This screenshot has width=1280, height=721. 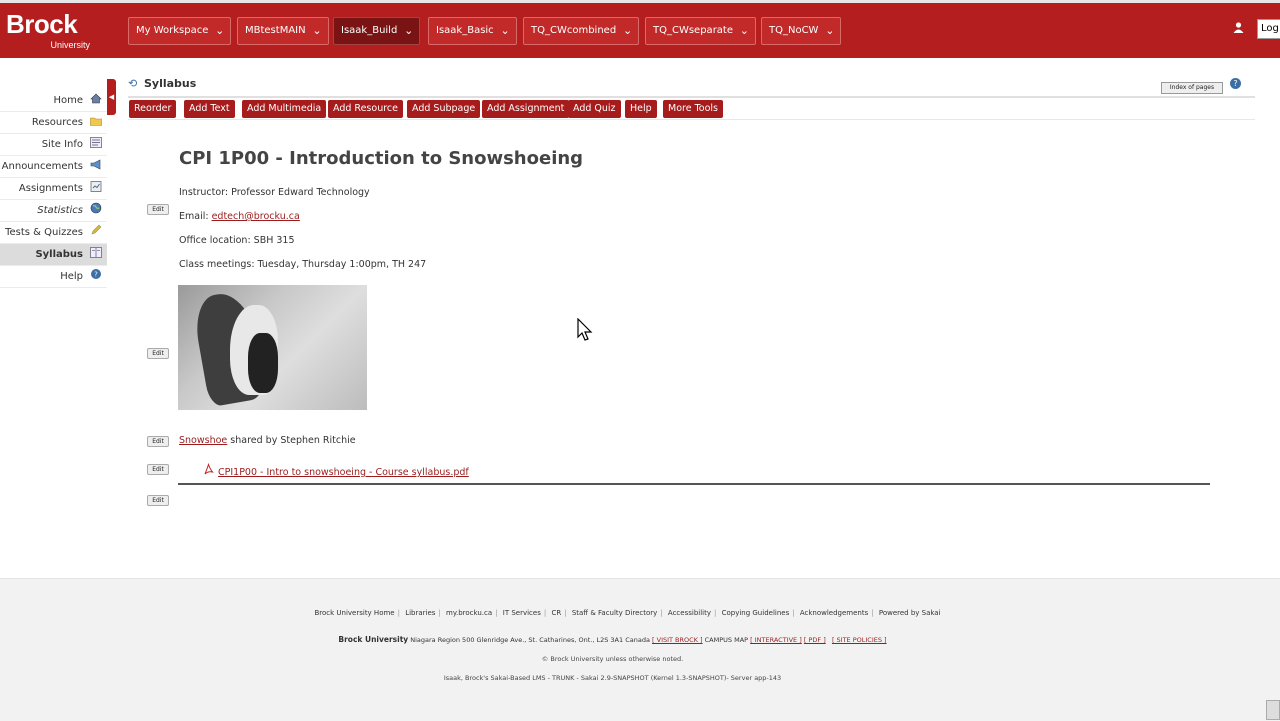 I want to click on sidebar-item-help: Help ?, so click(x=53, y=277).